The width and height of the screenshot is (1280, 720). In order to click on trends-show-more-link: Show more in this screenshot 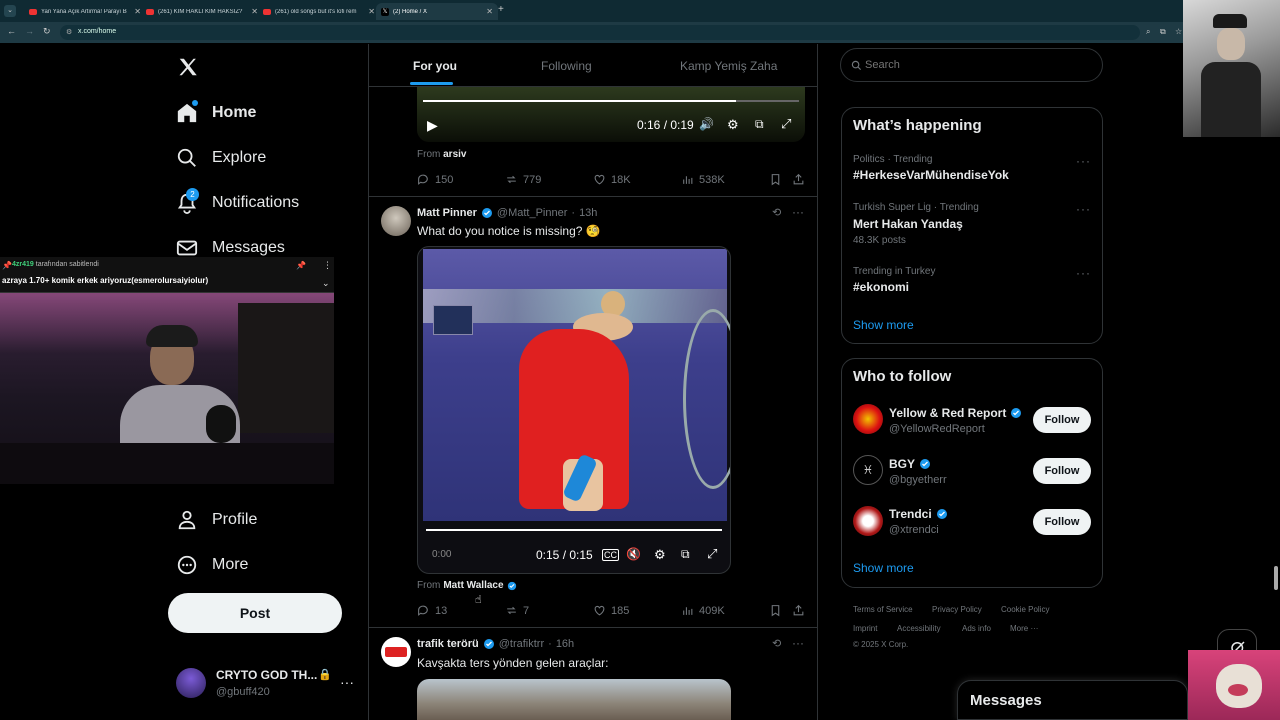, I will do `click(883, 325)`.